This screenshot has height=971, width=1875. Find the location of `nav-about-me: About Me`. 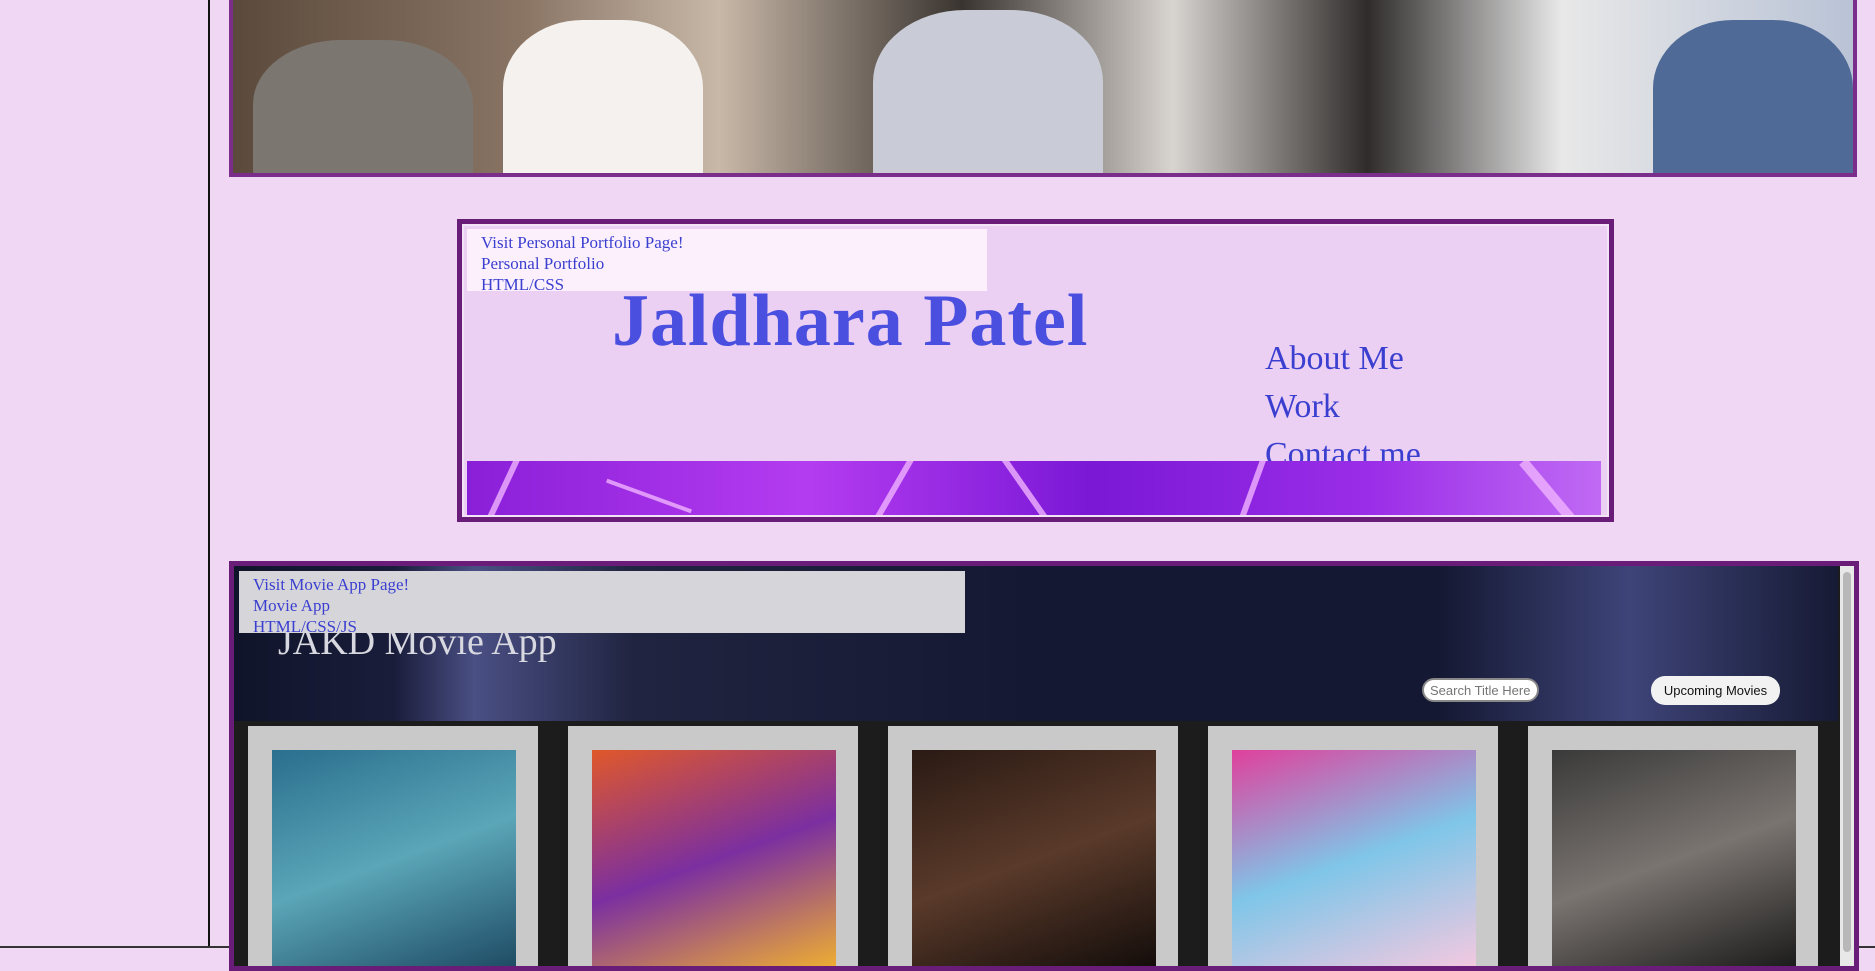

nav-about-me: About Me is located at coordinates (1334, 359).